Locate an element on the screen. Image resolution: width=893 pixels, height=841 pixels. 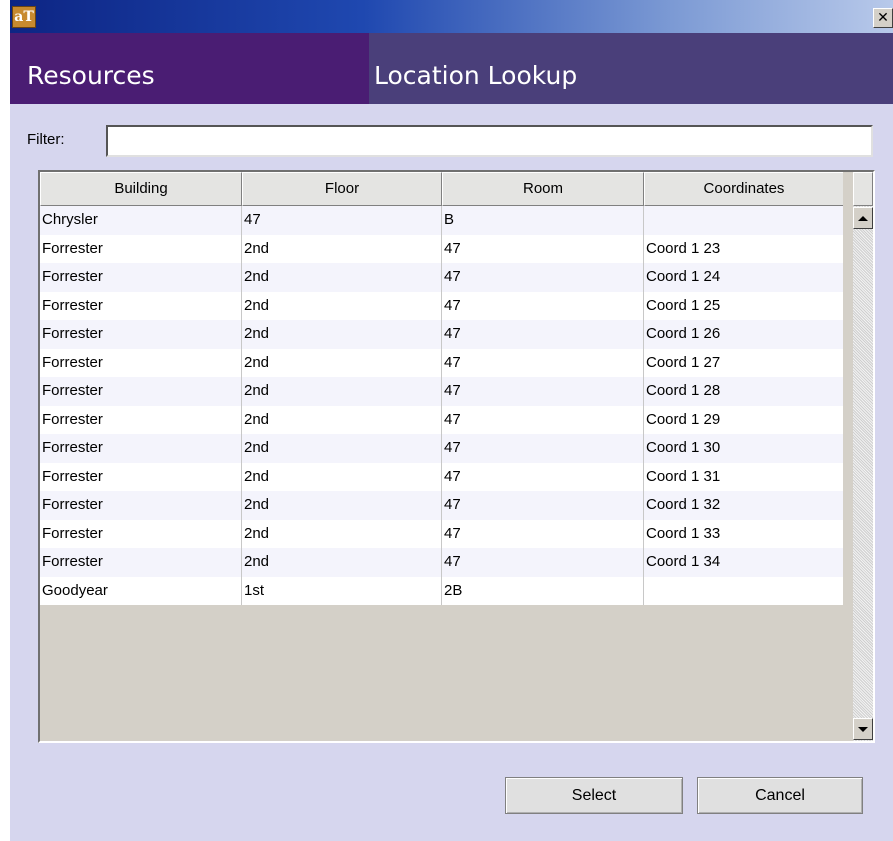
table-row: Forrester 2nd 47 Coord 1 27 is located at coordinates (441, 362).